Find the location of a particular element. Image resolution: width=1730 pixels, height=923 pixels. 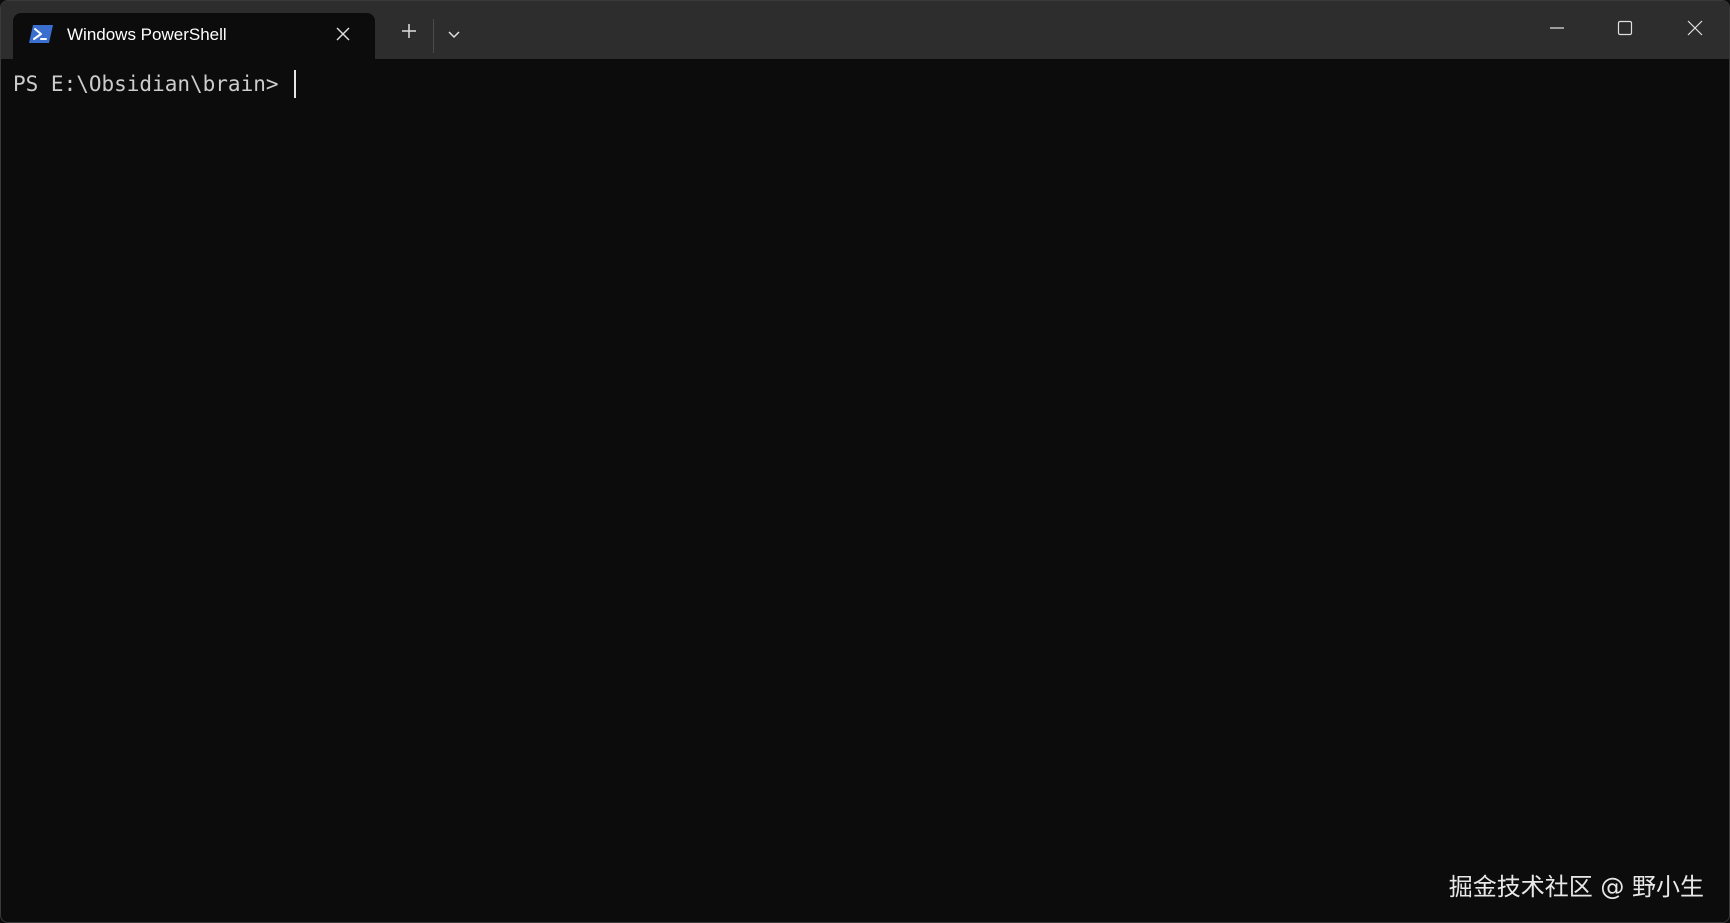

minimize-icon is located at coordinates (1557, 30).